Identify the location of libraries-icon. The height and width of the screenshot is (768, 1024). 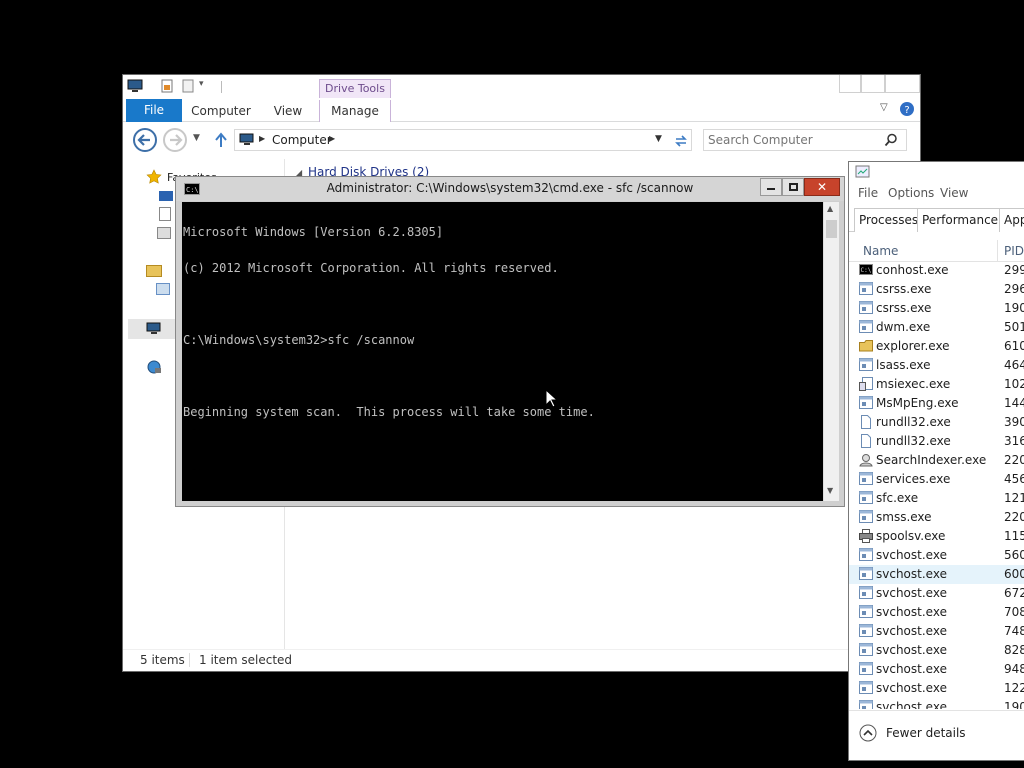
(154, 271).